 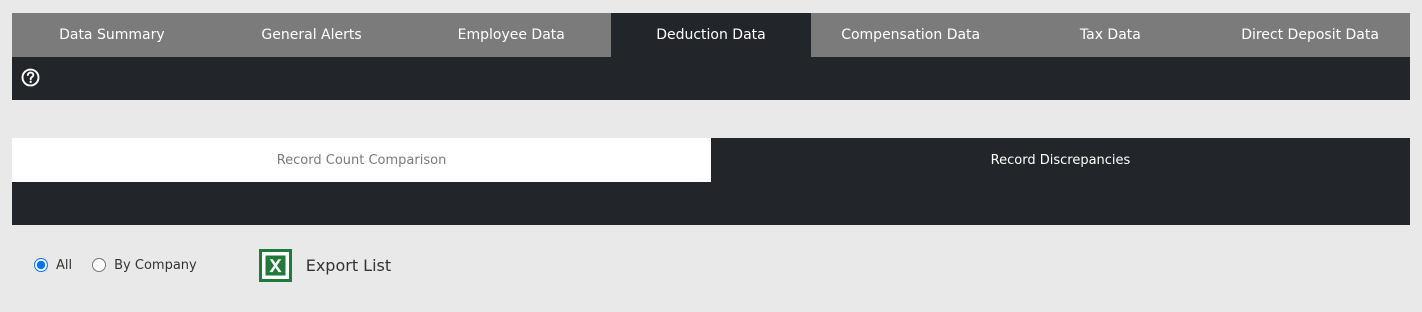 I want to click on tab-employee-data: Employee Data, so click(x=511, y=35).